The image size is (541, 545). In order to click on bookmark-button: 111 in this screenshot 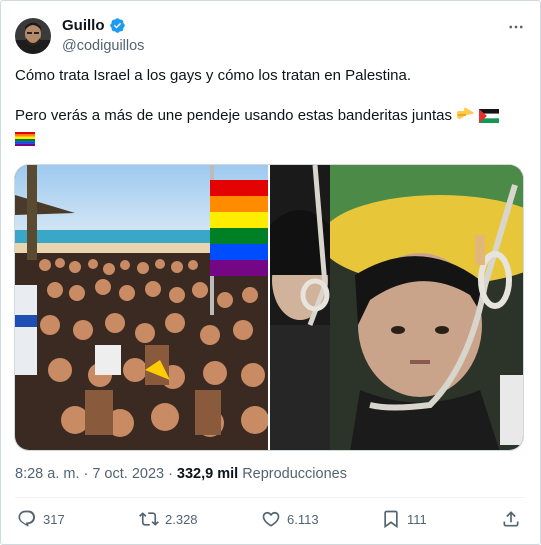, I will do `click(404, 519)`.